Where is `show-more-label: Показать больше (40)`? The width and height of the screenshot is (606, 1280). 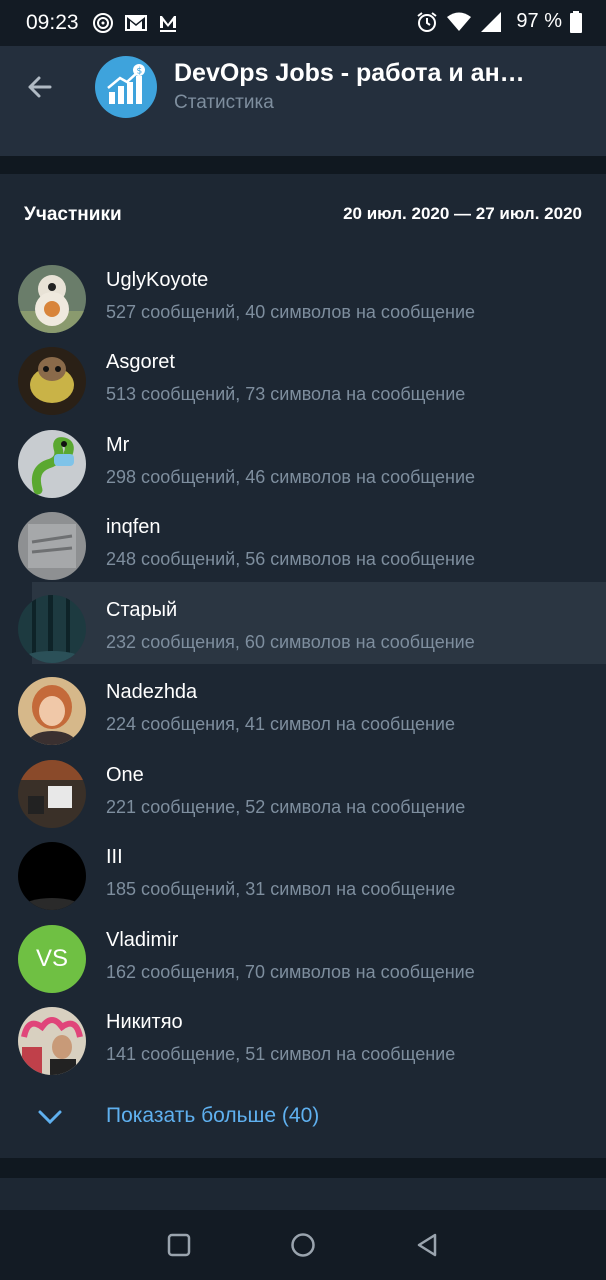
show-more-label: Показать больше (40) is located at coordinates (213, 1115).